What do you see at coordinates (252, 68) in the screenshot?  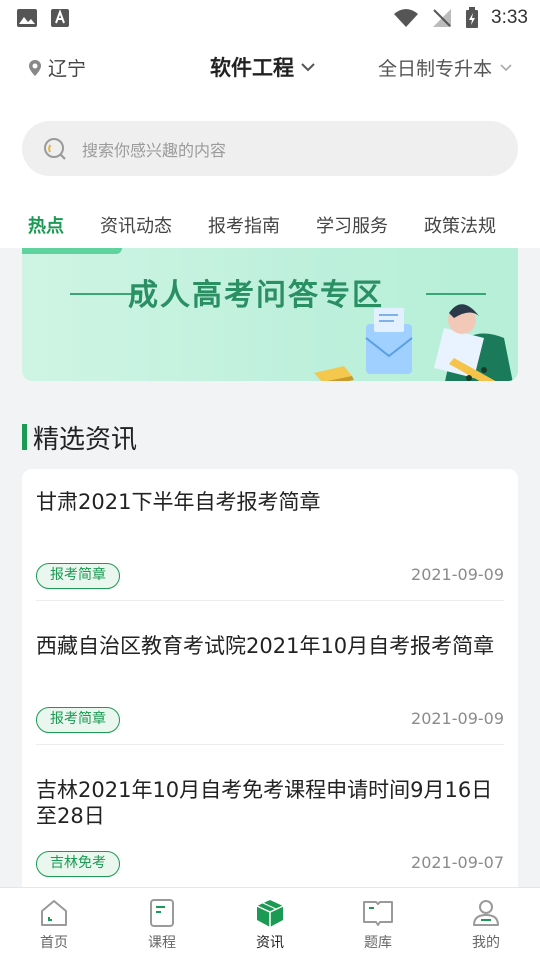 I see `major-label: 软件工程` at bounding box center [252, 68].